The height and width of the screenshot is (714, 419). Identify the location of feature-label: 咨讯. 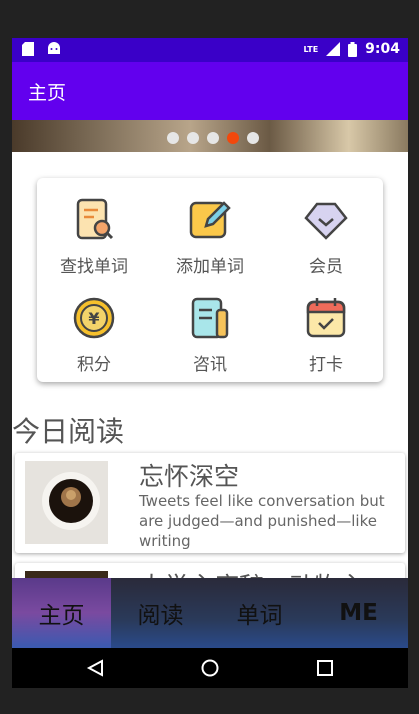
(210, 365).